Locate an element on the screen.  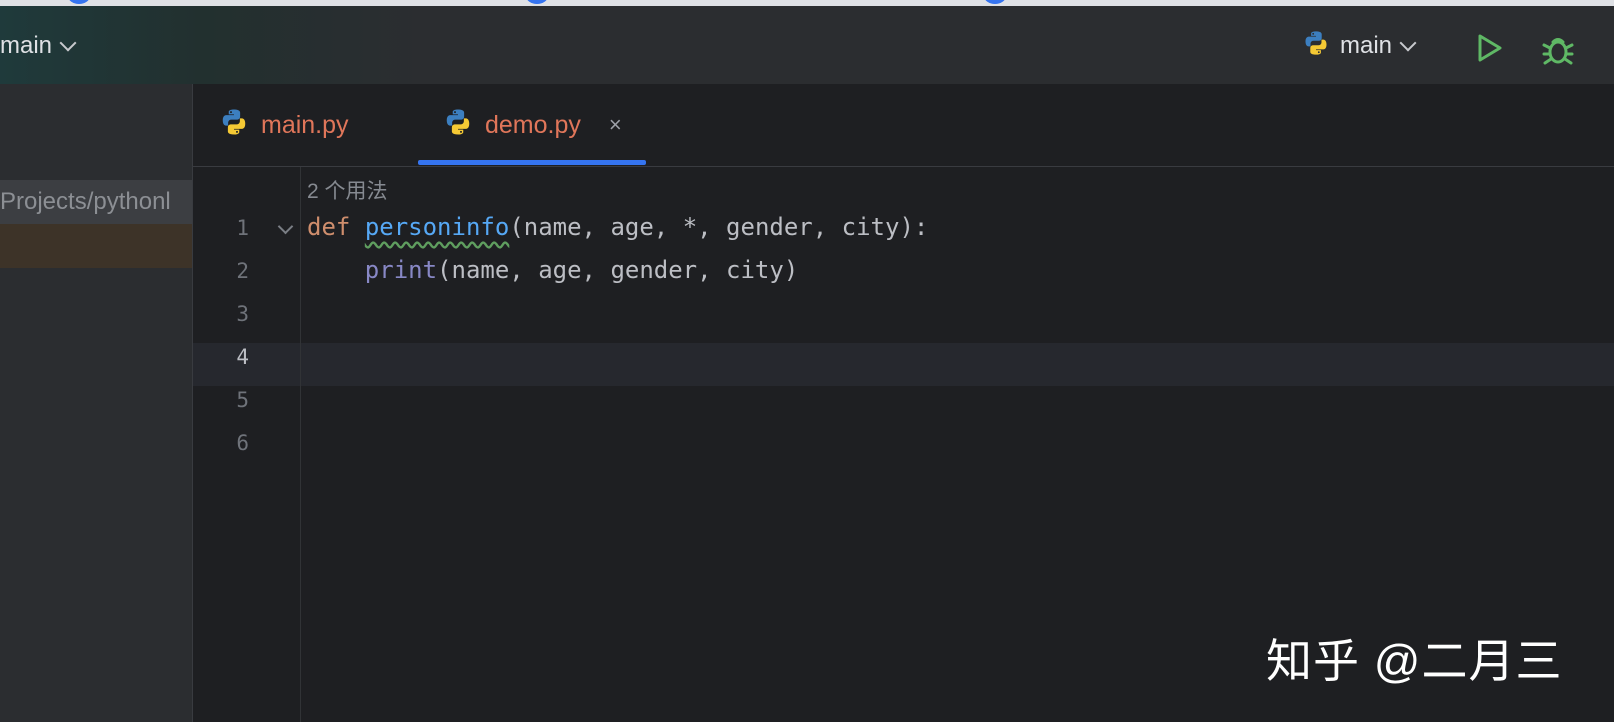
branch-label: main is located at coordinates (26, 45).